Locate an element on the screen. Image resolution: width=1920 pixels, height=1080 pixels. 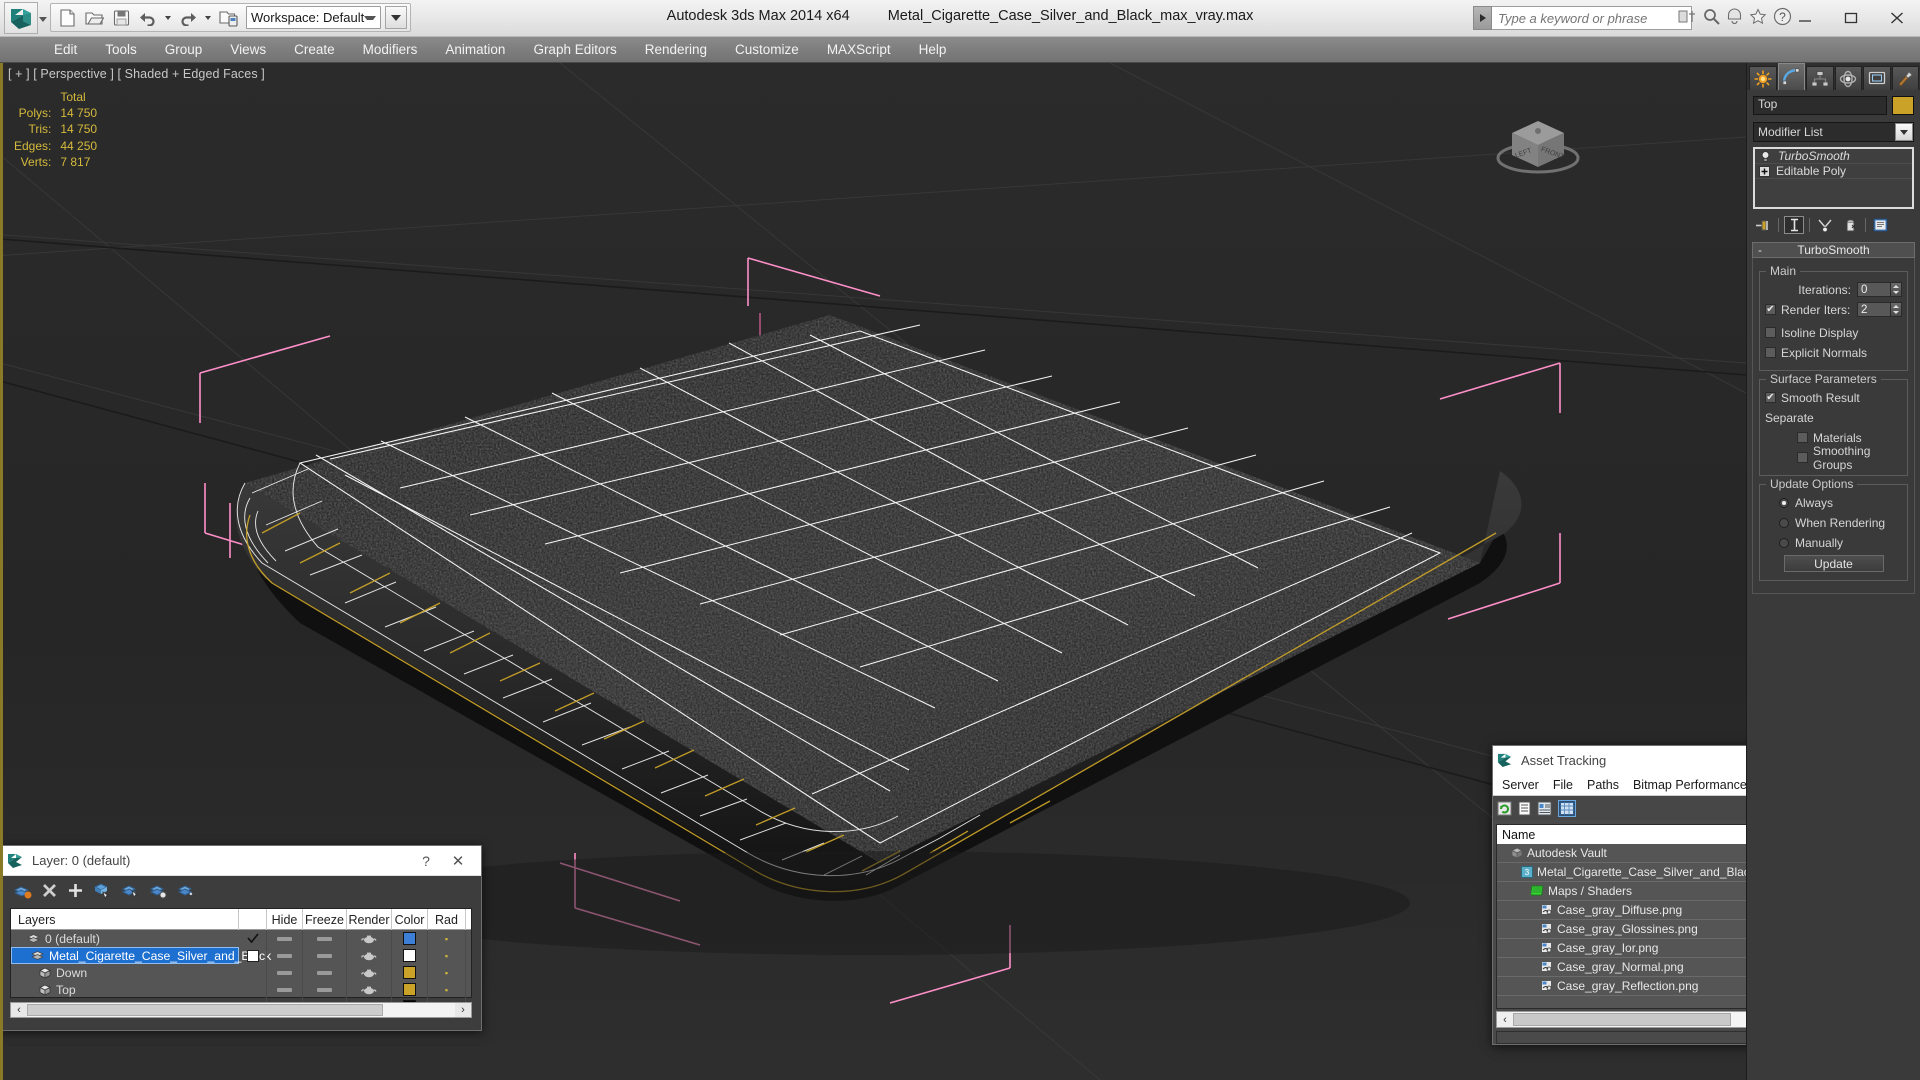
iterations-stepper: 0 is located at coordinates (1879, 289).